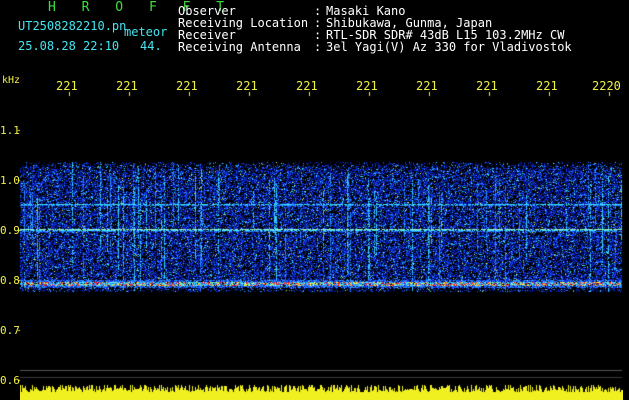 The image size is (629, 400). I want to click on info-value-antenna: 3el Yagi(V) Az 330 for Vladivostok, so click(449, 47).